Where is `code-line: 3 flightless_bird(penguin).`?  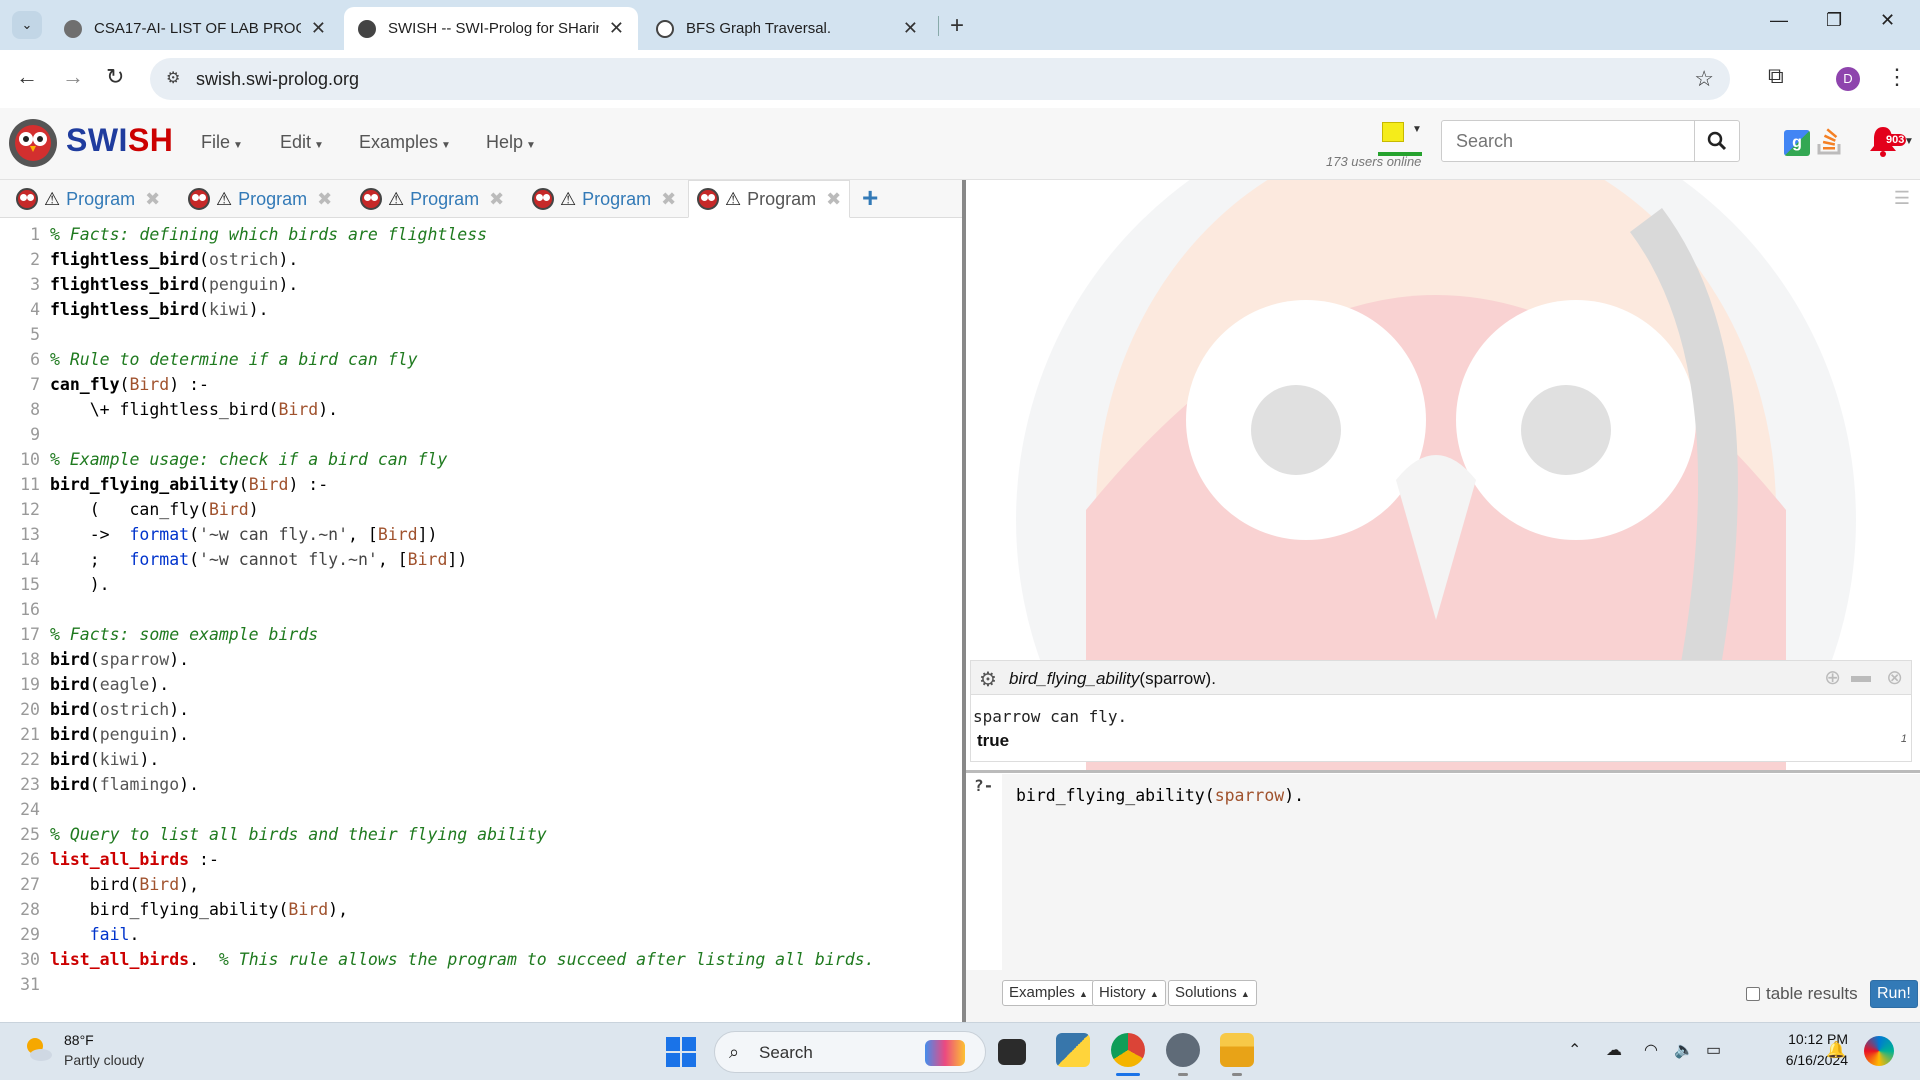 code-line: 3 flightless_bird(penguin). is located at coordinates (481, 284).